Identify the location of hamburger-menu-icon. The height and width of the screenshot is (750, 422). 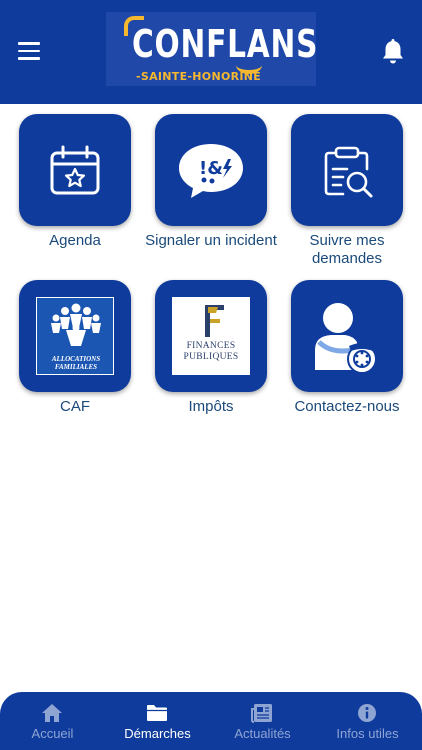
(29, 51).